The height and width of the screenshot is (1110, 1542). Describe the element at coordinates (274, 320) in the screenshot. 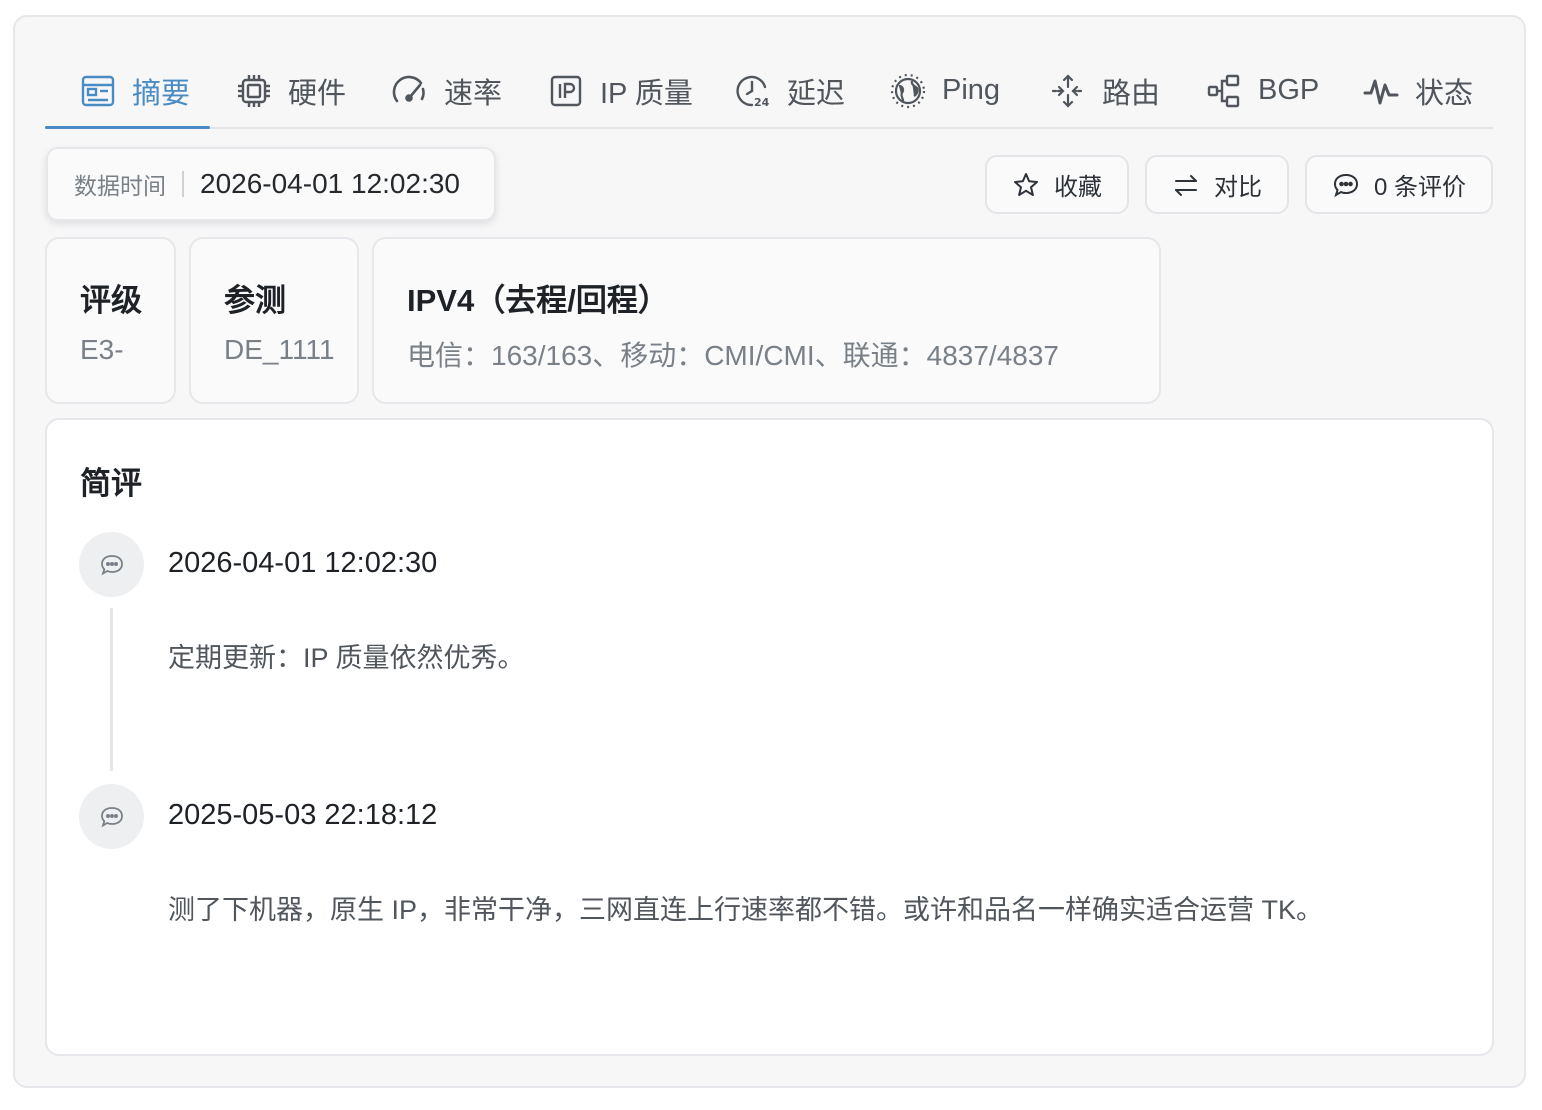

I see `probe-card: 参测 DE_1111` at that location.